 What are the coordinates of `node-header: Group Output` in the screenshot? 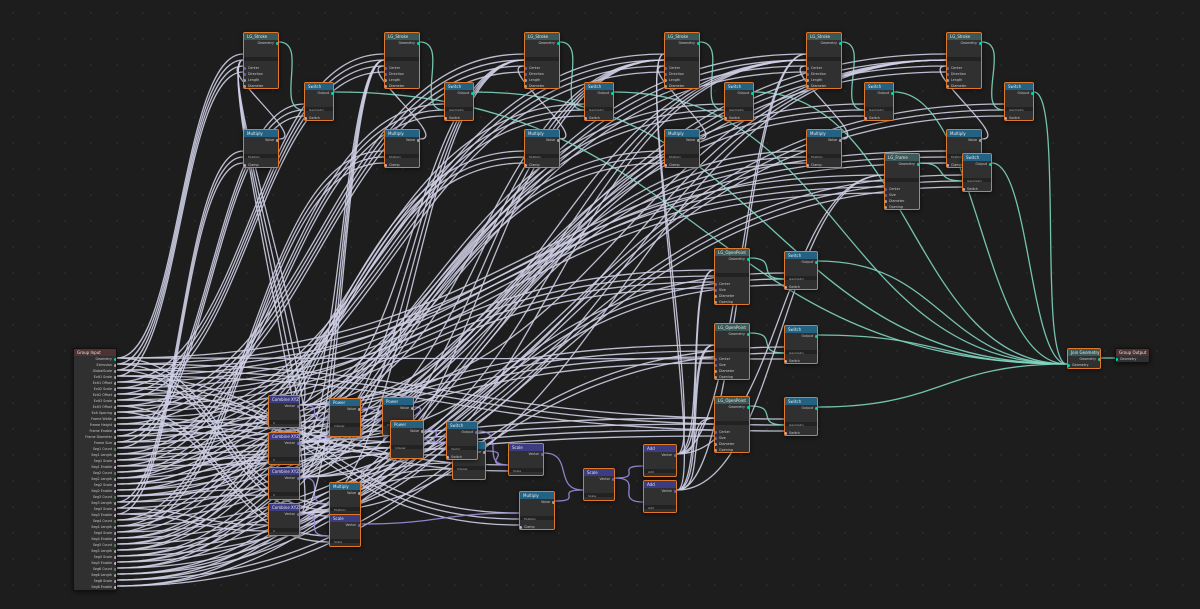 It's located at (1132, 352).